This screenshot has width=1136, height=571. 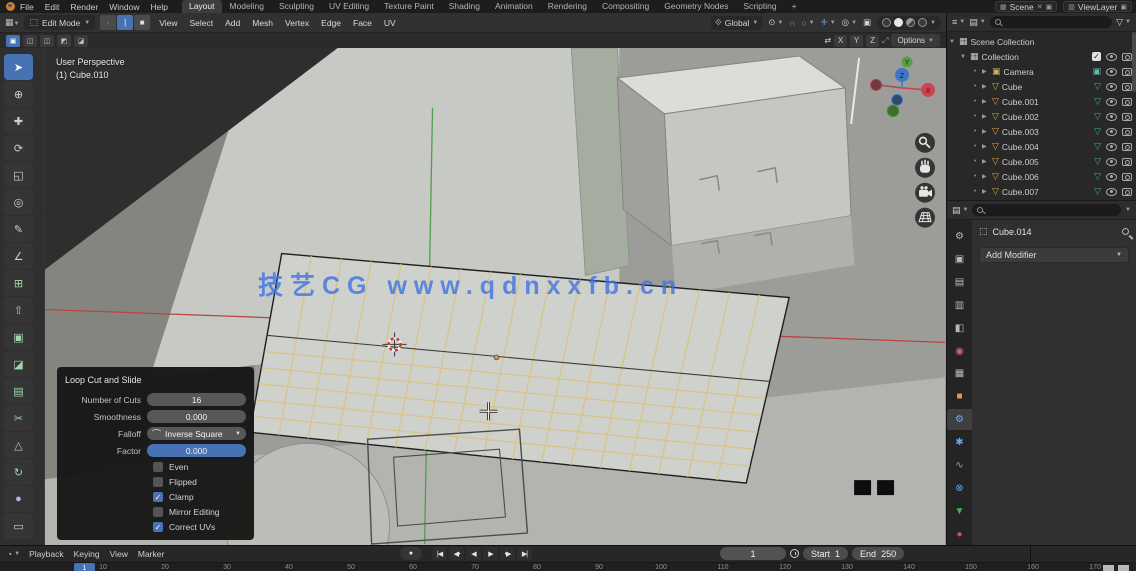 What do you see at coordinates (959, 511) in the screenshot?
I see `properties-tab-object-data: ▼` at bounding box center [959, 511].